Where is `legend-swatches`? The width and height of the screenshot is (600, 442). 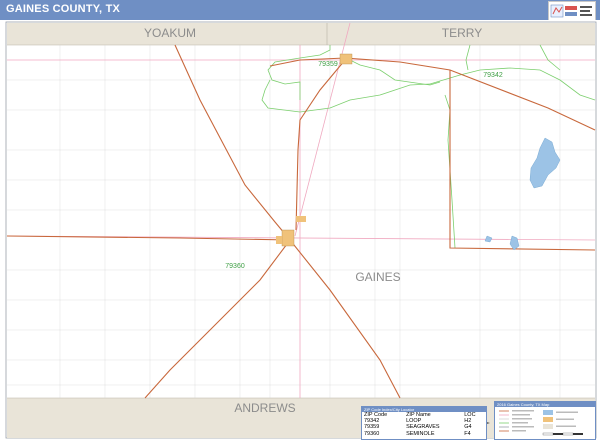
legend-swatches is located at coordinates (541, 423).